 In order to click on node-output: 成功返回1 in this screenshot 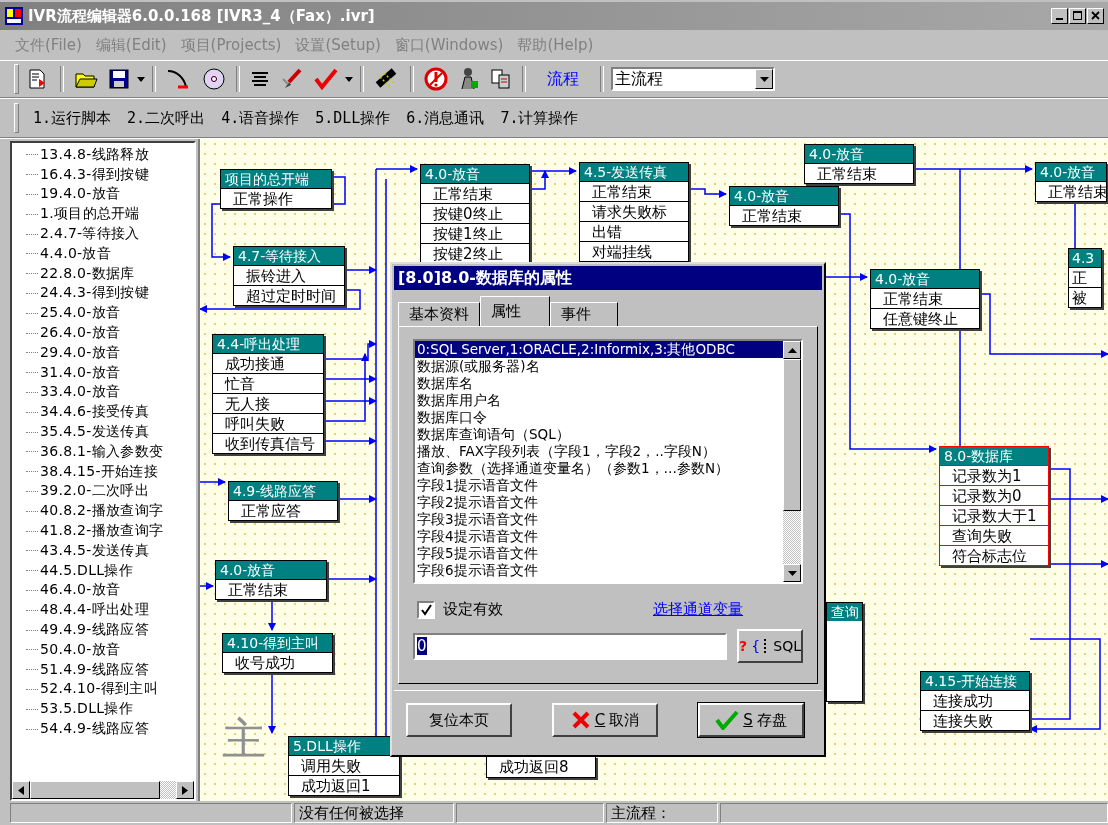, I will do `click(344, 785)`.